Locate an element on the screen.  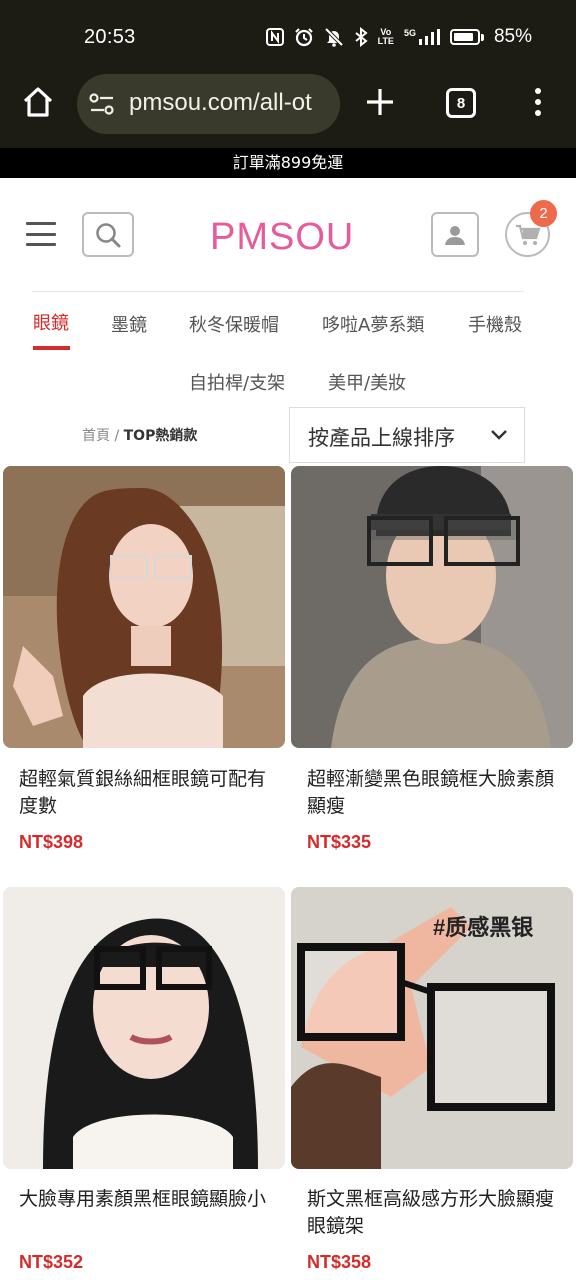
search-icon is located at coordinates (108, 234).